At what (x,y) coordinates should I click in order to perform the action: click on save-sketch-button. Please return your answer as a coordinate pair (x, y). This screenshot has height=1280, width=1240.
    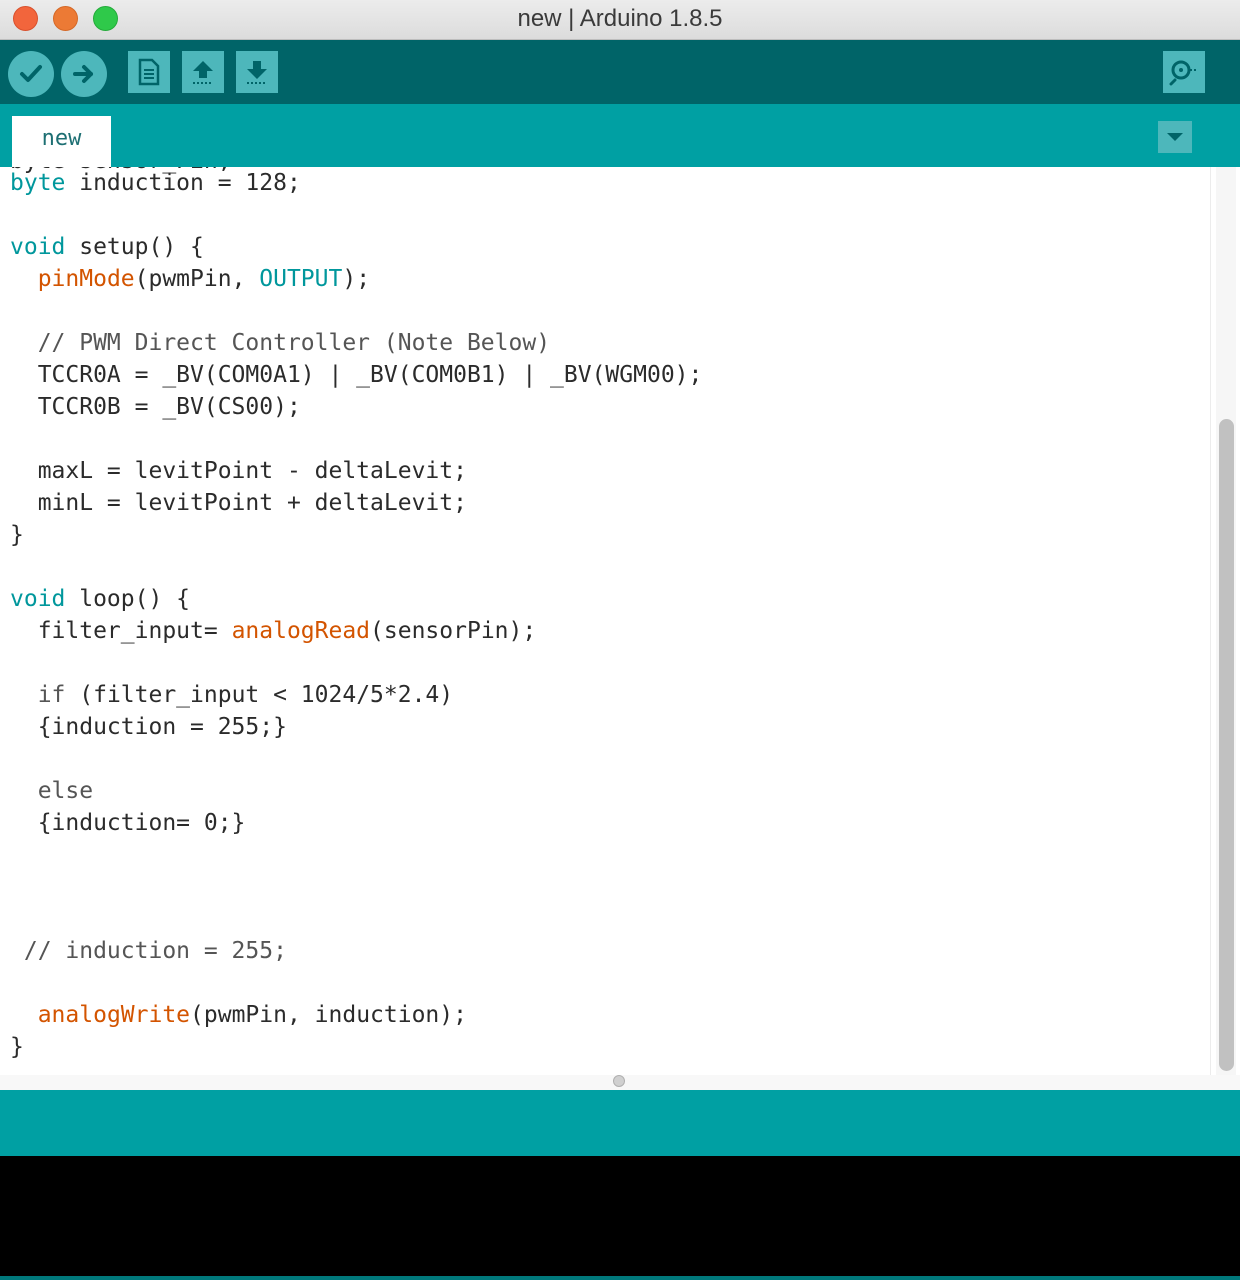
    Looking at the image, I should click on (257, 72).